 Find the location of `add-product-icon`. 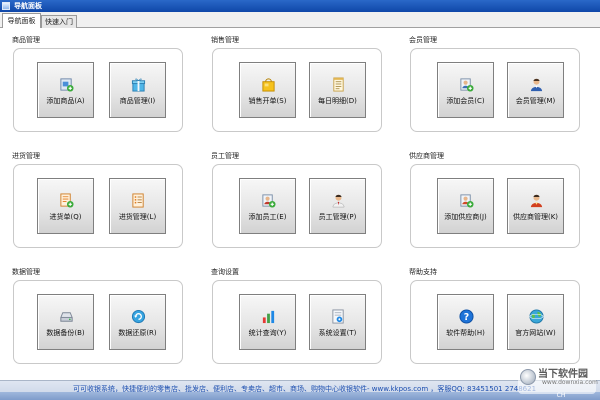

add-product-icon is located at coordinates (67, 85).